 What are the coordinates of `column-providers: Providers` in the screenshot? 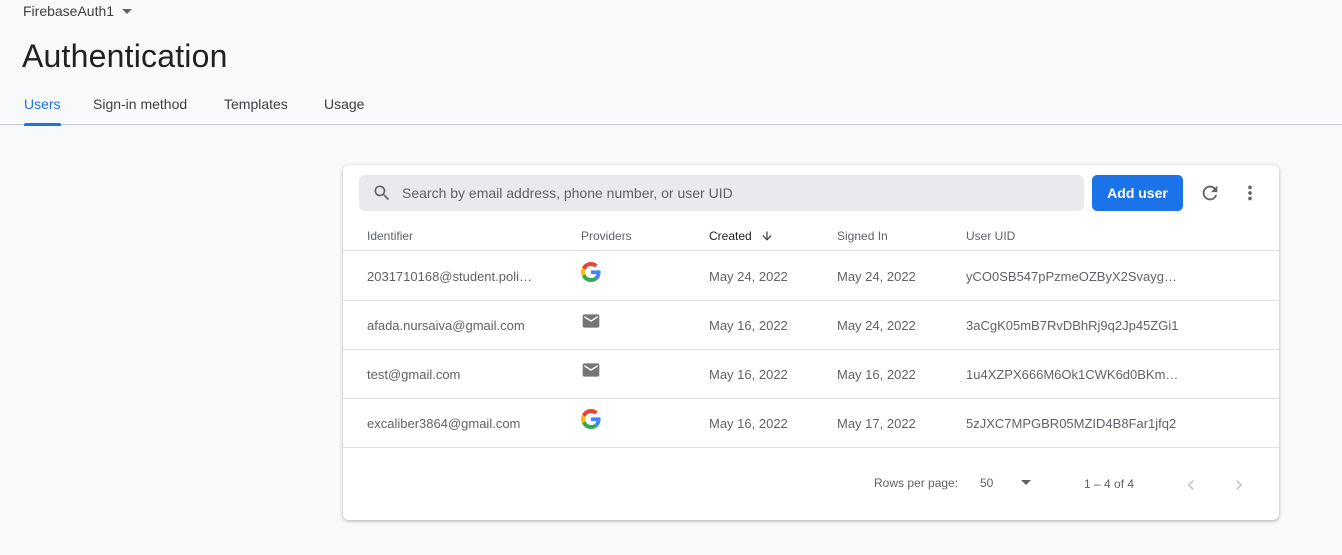 It's located at (606, 236).